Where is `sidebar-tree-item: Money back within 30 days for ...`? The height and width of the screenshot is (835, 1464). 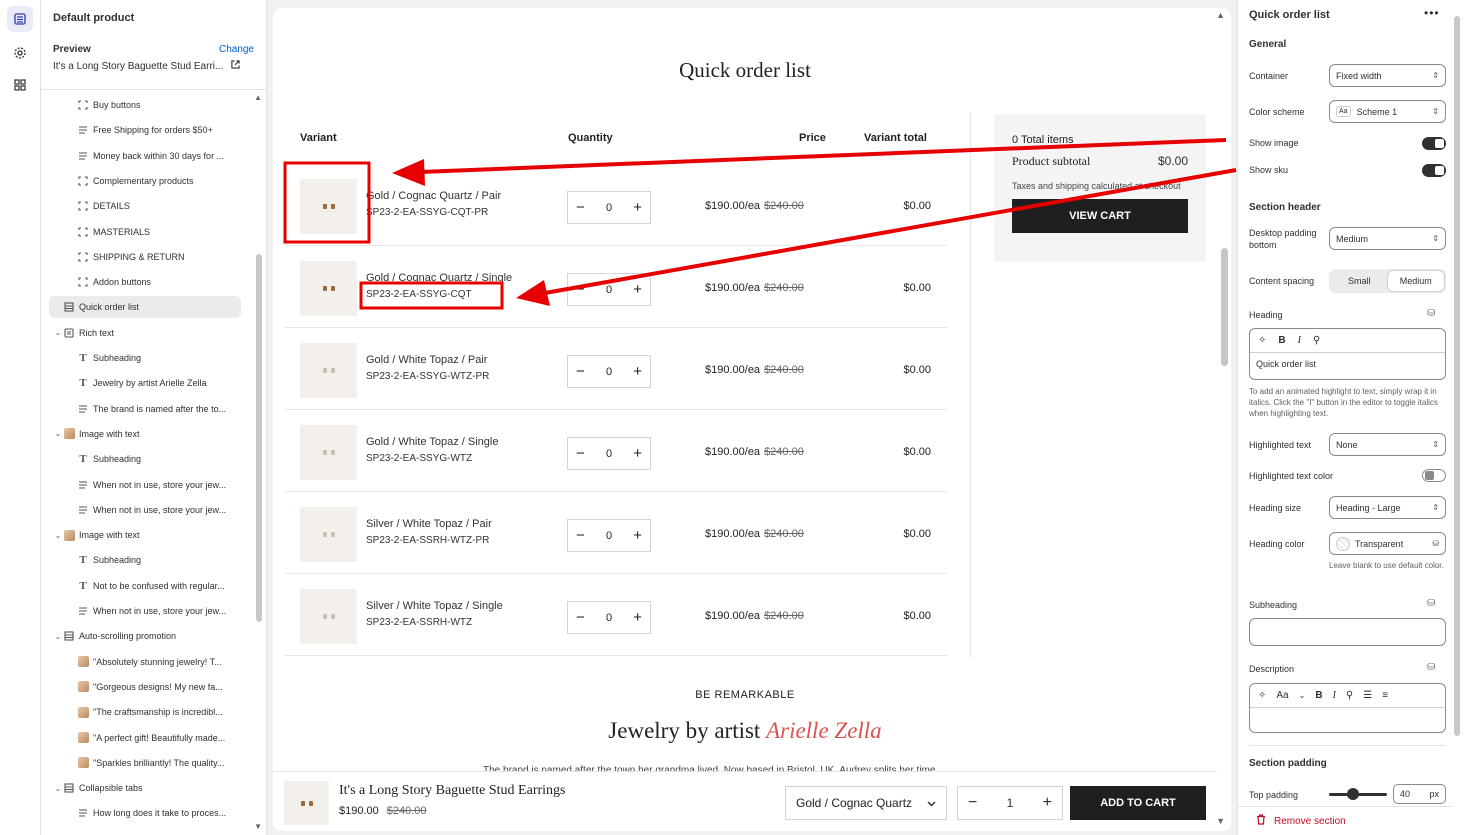 sidebar-tree-item: Money back within 30 days for ... is located at coordinates (145, 156).